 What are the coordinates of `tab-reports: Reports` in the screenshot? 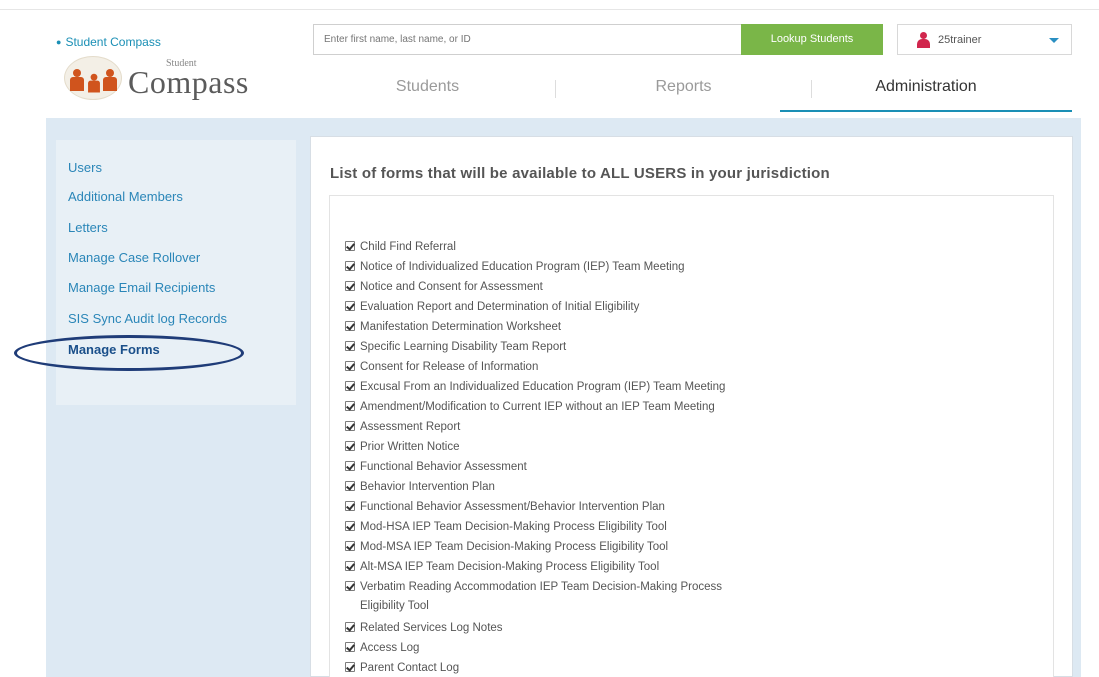 It's located at (683, 89).